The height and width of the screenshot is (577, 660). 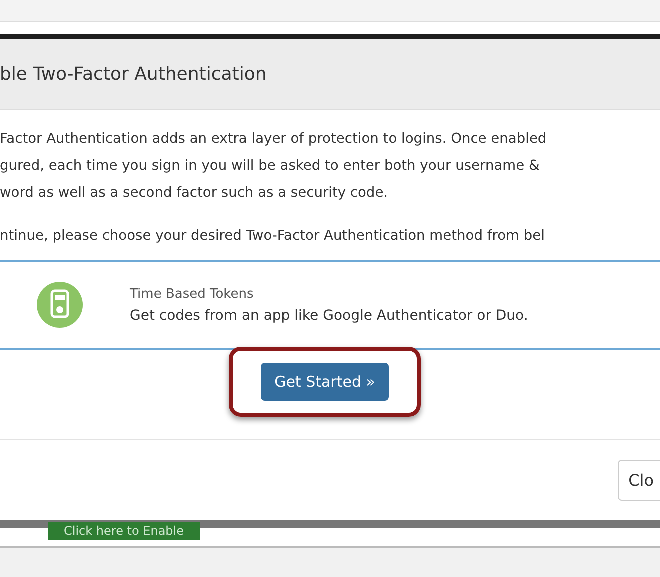 I want to click on token-icon, so click(x=60, y=305).